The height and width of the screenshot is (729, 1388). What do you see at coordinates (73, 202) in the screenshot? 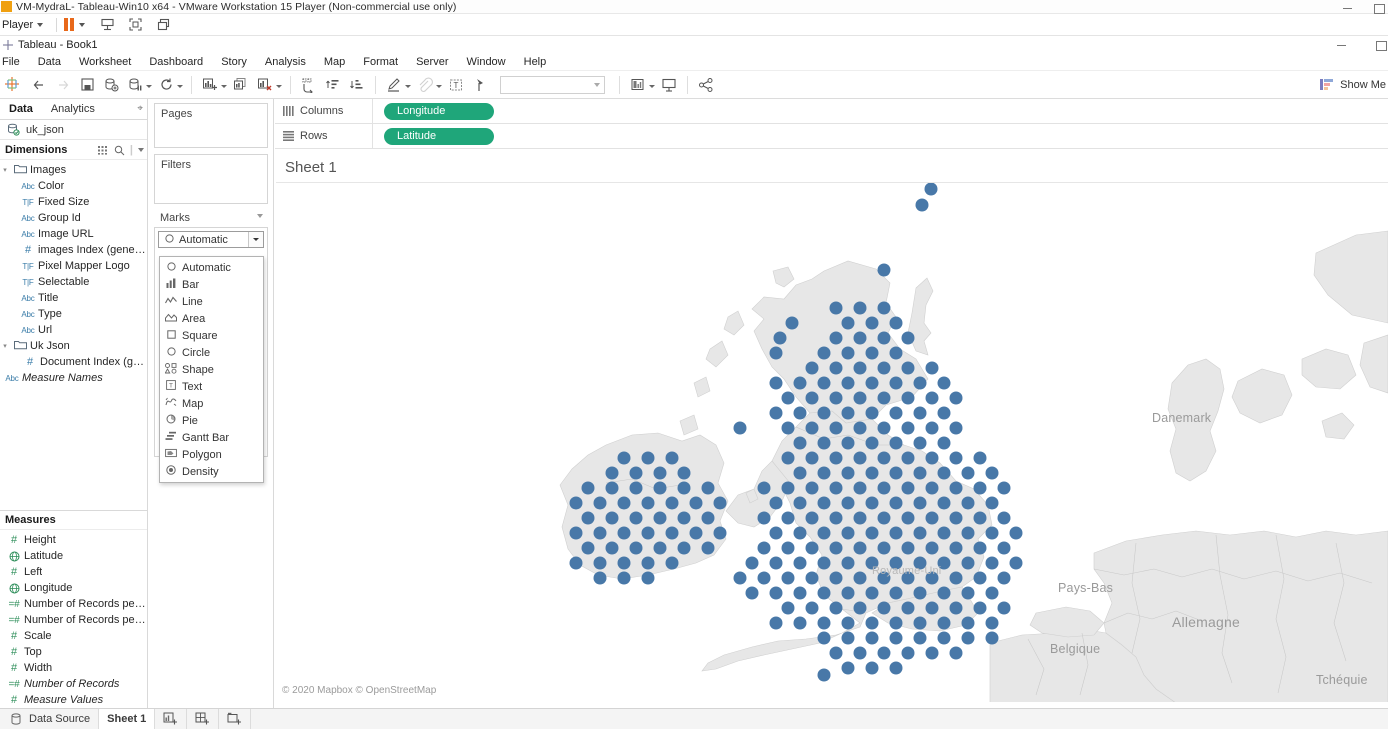
I see `field-fixed-size: T|F Fixed Size` at bounding box center [73, 202].